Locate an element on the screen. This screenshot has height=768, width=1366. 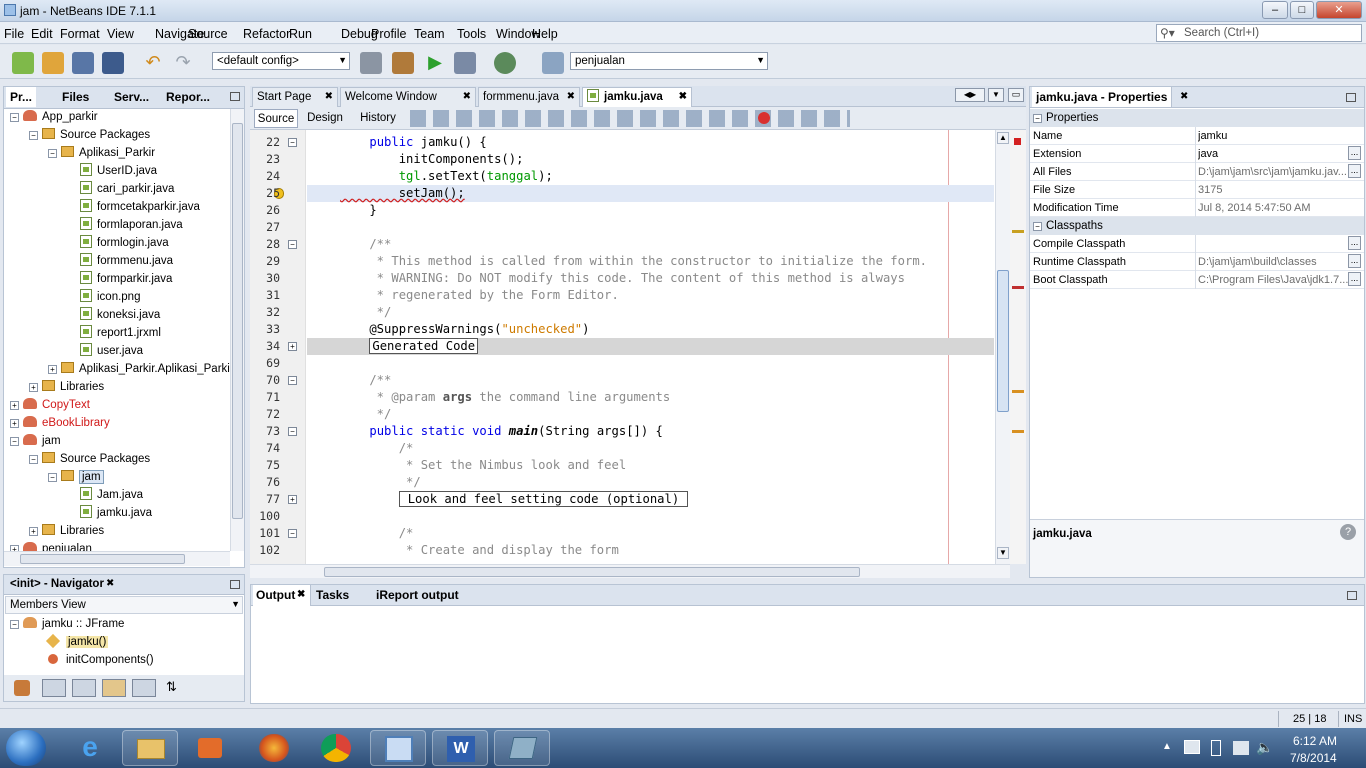
filter-static-icon is located at coordinates (84, 688).